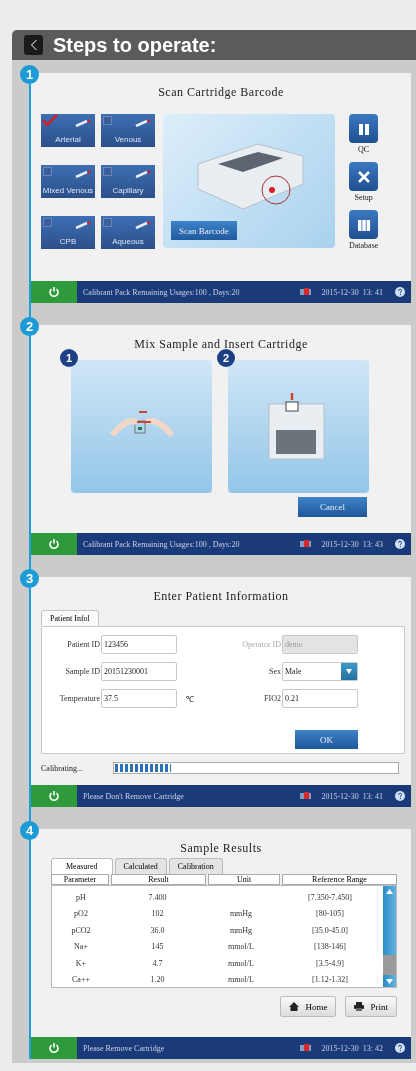 The height and width of the screenshot is (1071, 416). Describe the element at coordinates (339, 879) in the screenshot. I see `column-header: Reference Range` at that location.